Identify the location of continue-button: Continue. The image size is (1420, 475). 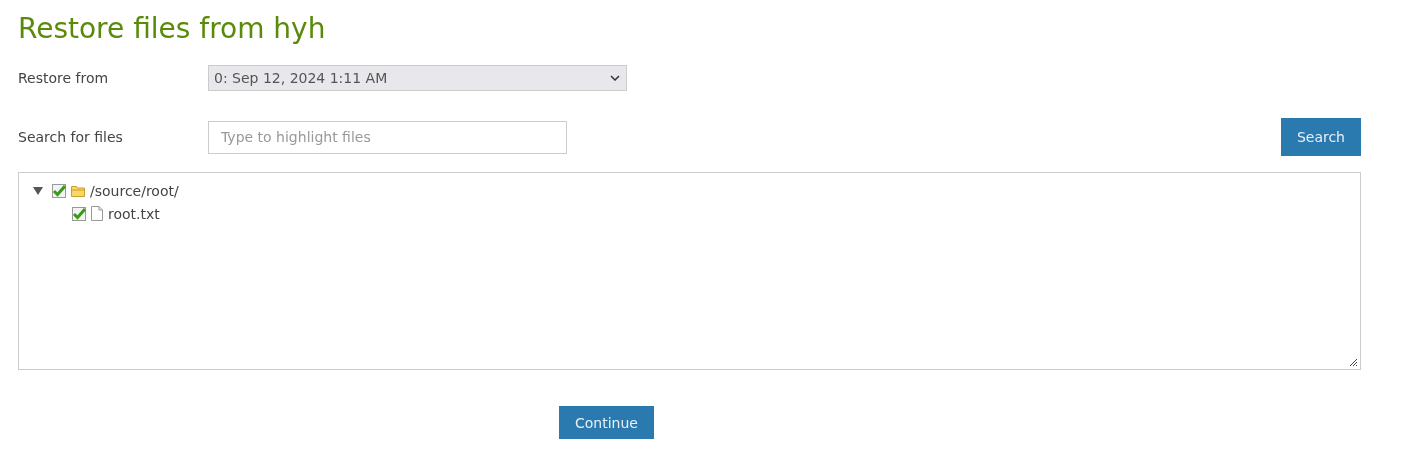
(606, 422).